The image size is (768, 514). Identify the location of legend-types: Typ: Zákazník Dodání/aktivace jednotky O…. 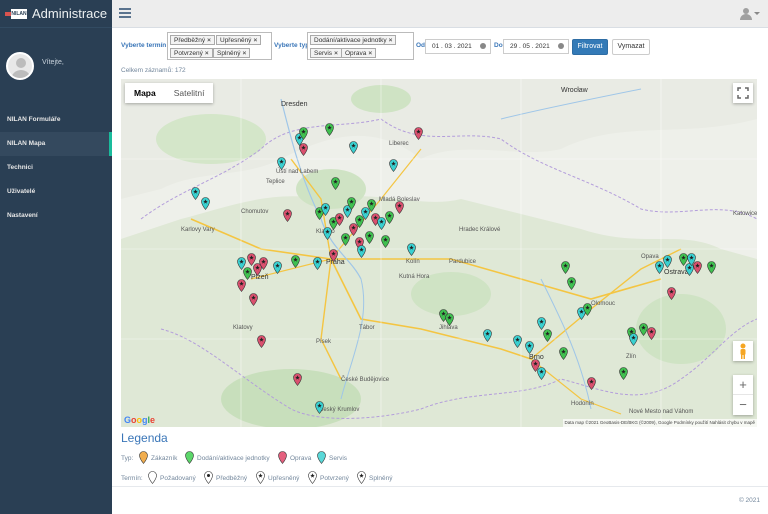
(321, 460).